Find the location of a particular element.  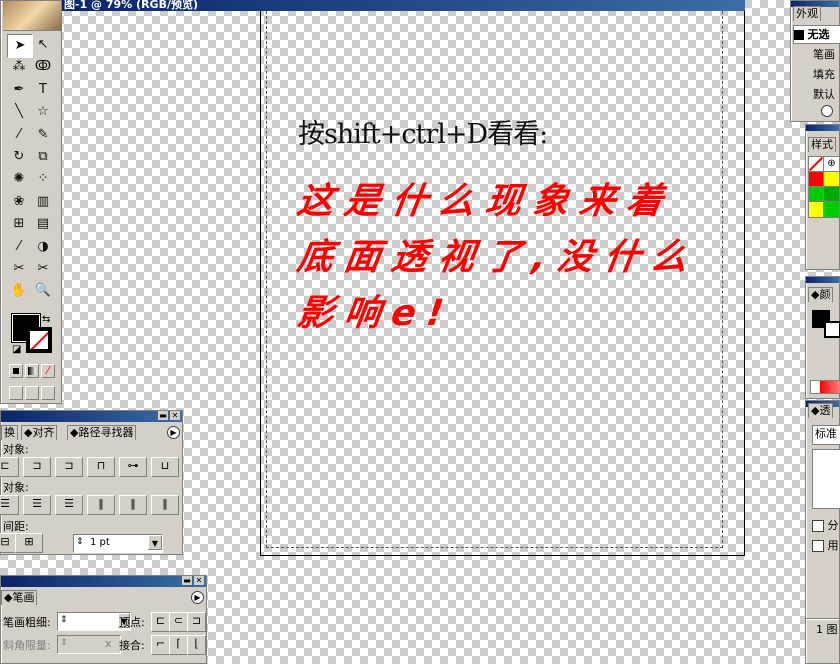

eyedropper-icon: ⁄ is located at coordinates (19, 247).